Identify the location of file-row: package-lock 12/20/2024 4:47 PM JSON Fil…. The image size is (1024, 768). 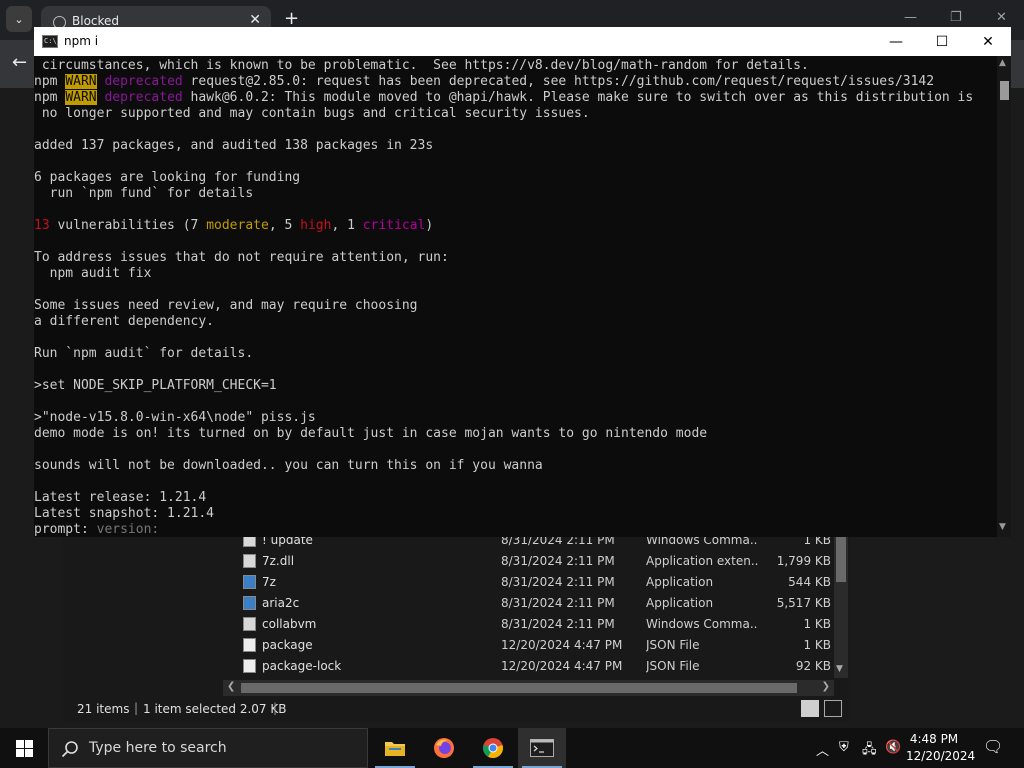
(529, 666).